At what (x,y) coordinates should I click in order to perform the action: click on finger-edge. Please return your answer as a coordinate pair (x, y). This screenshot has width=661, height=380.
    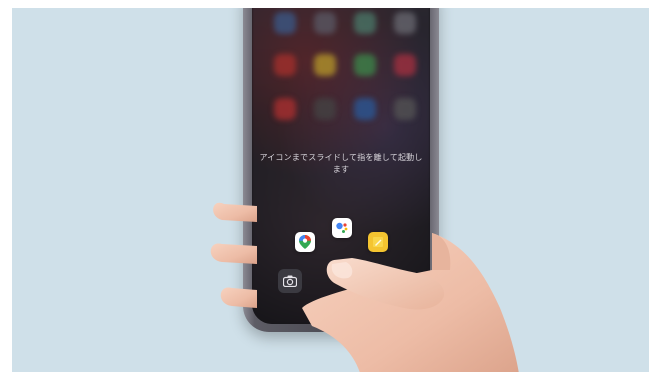
    Looking at the image, I should click on (441, 251).